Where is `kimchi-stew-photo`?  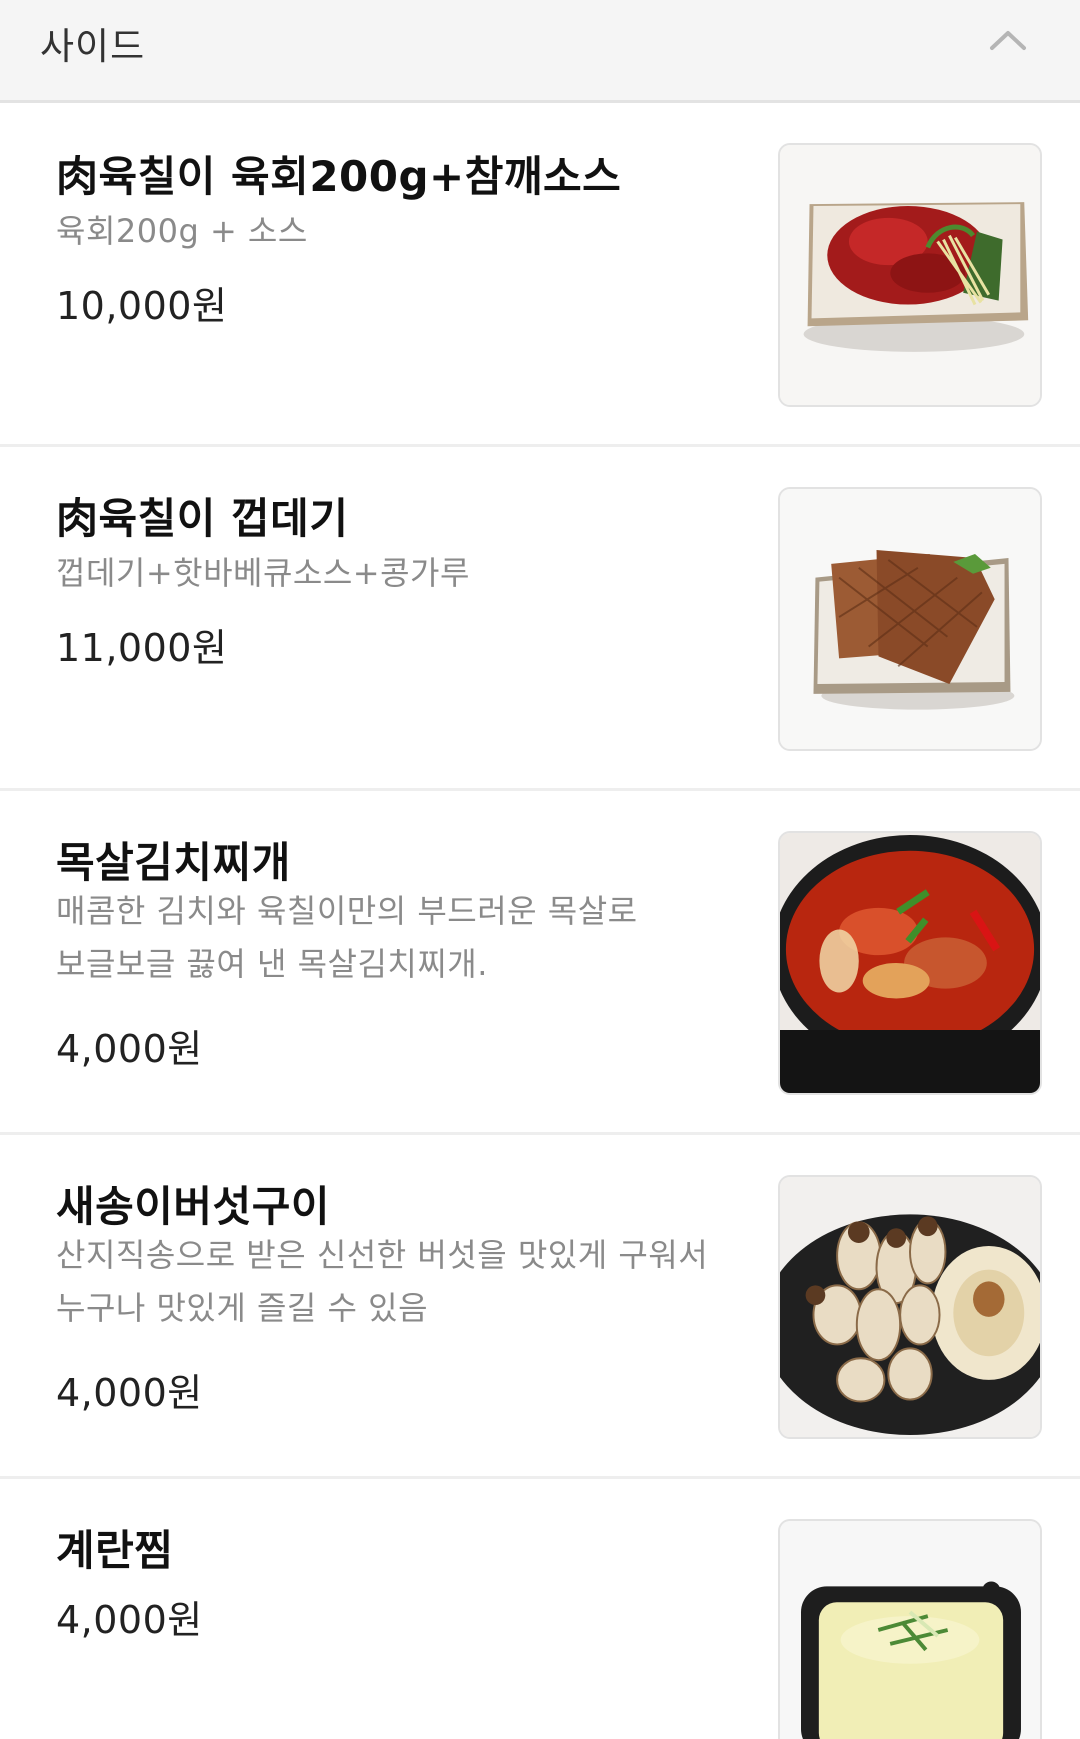 kimchi-stew-photo is located at coordinates (910, 963).